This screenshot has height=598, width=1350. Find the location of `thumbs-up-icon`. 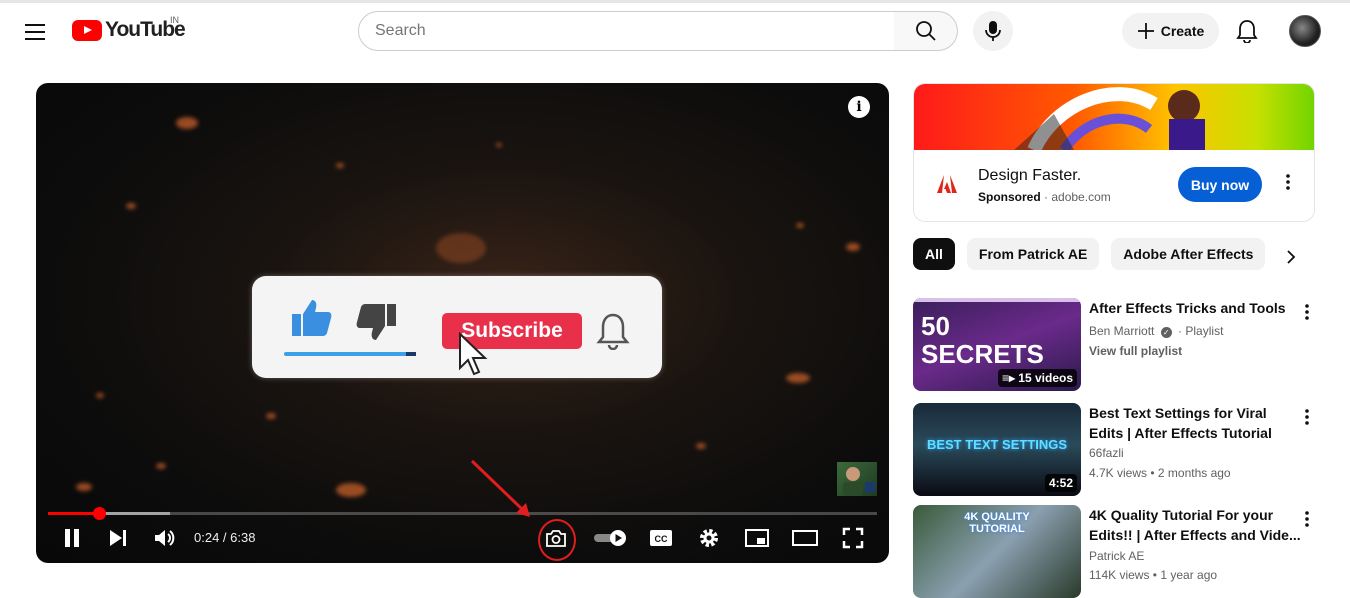

thumbs-up-icon is located at coordinates (312, 318).